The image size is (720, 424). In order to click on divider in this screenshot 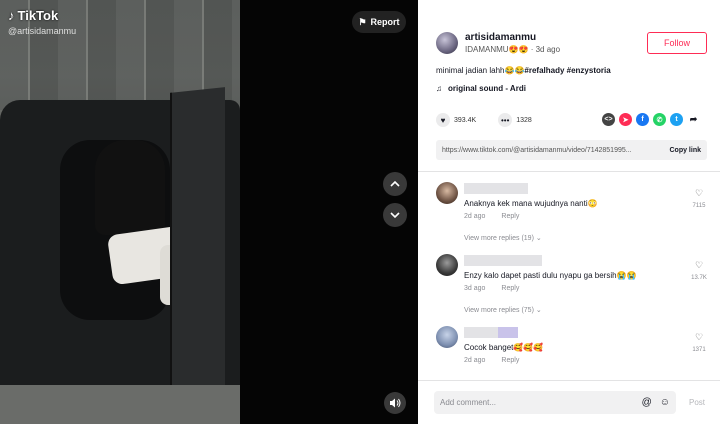, I will do `click(569, 171)`.